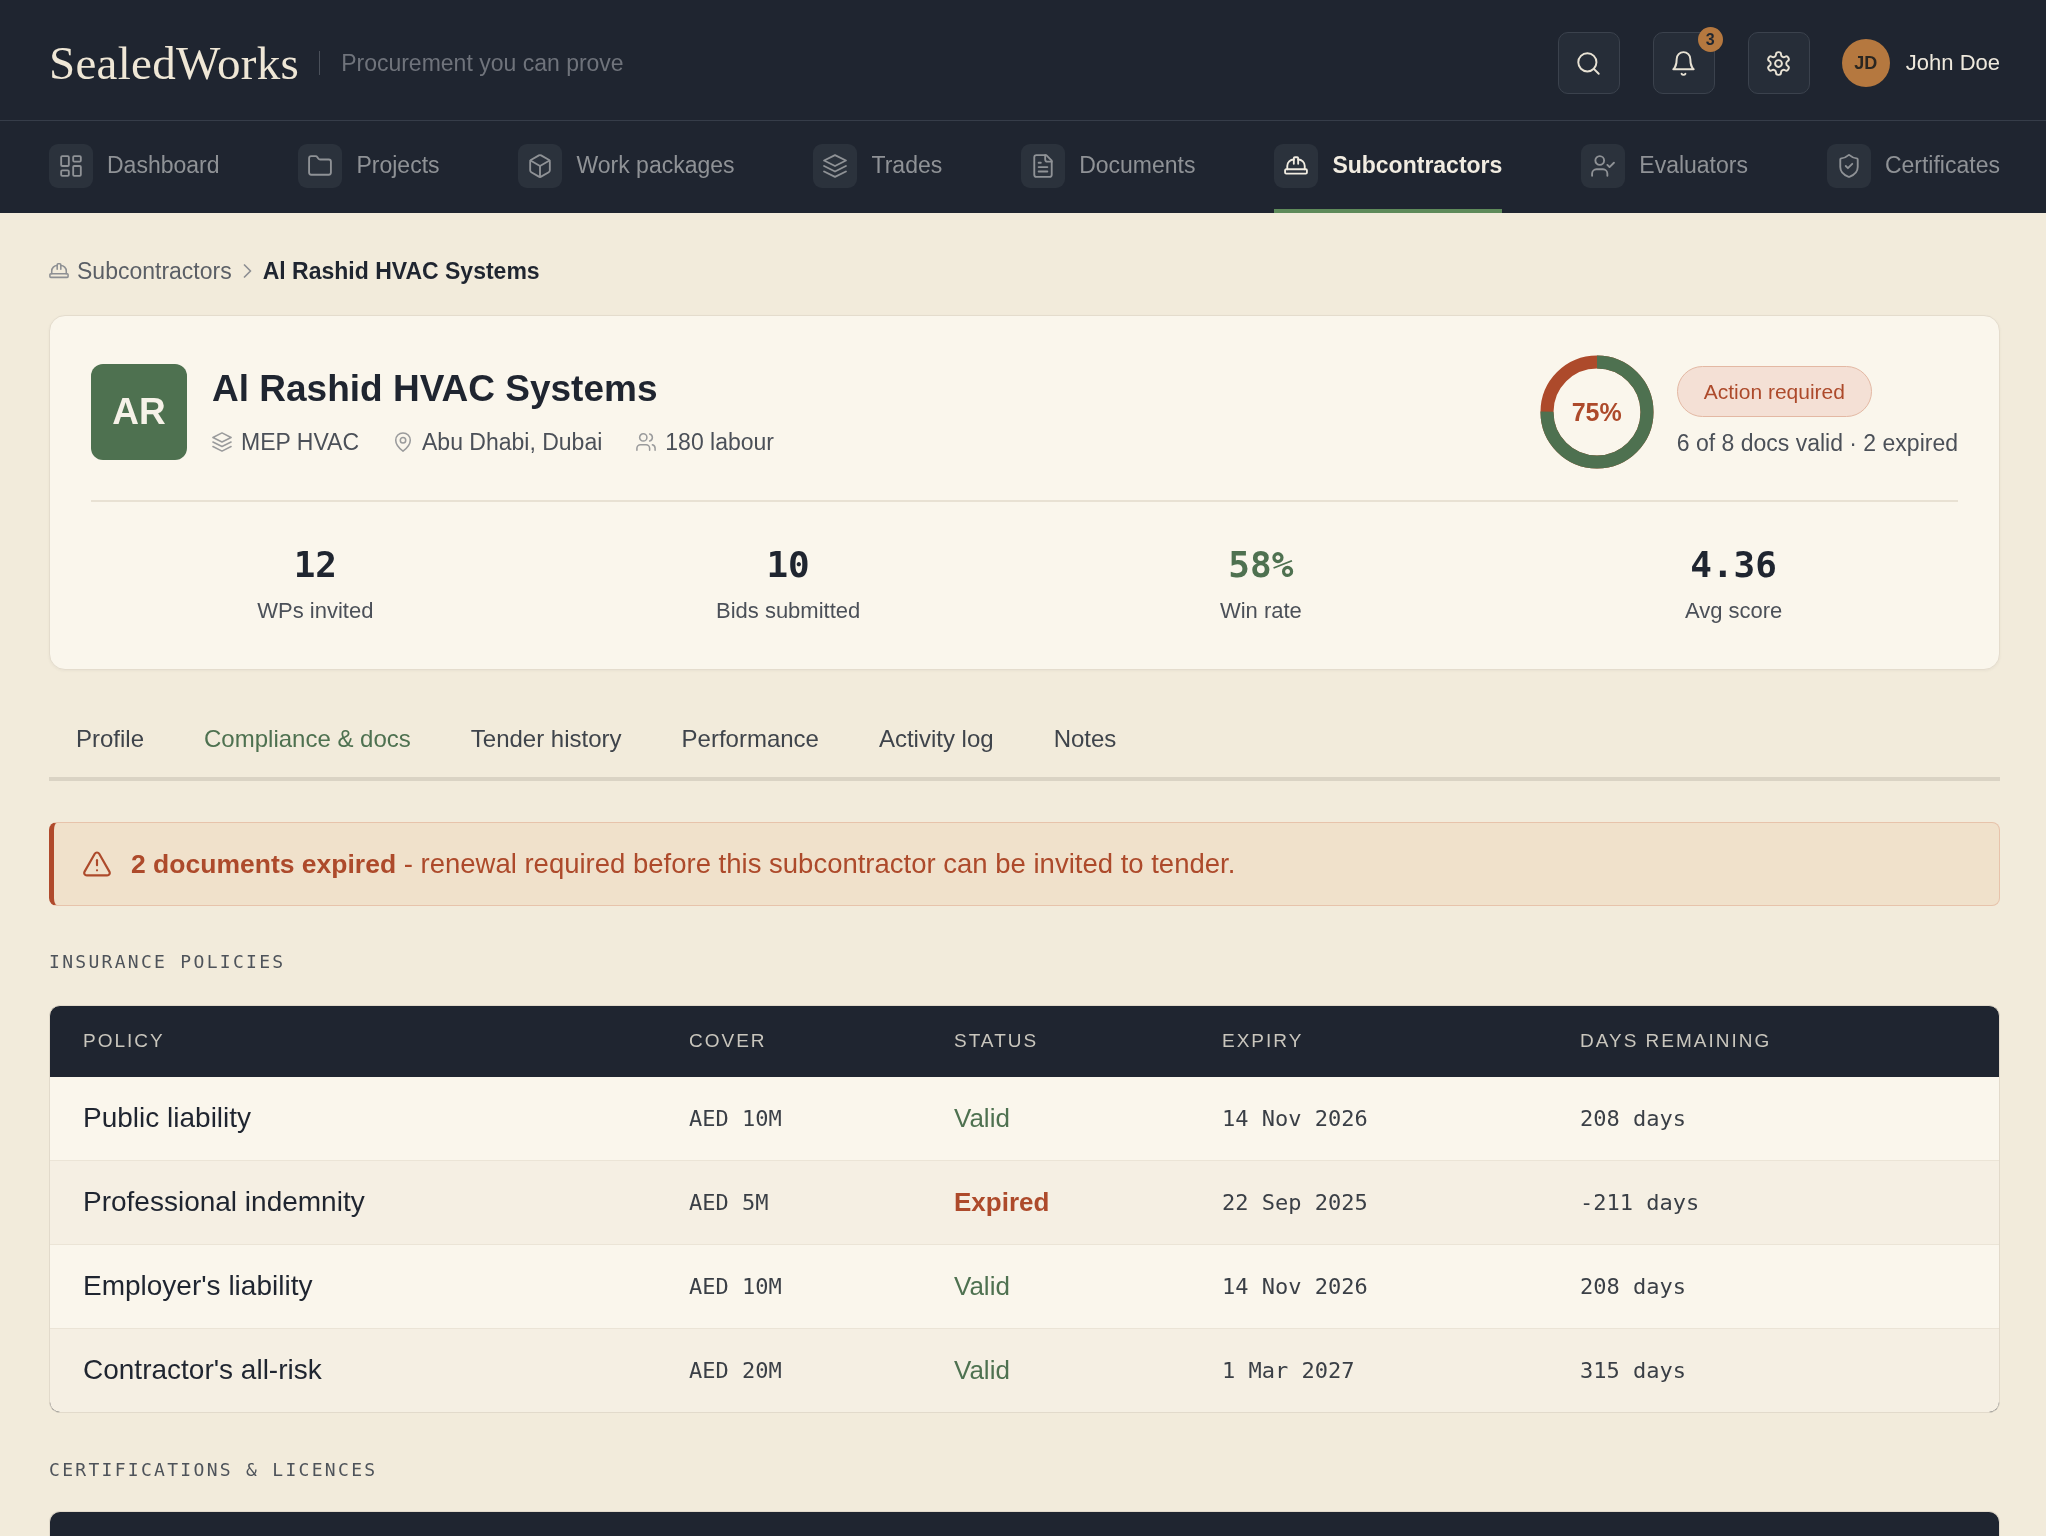  I want to click on user-check-icon, so click(1603, 165).